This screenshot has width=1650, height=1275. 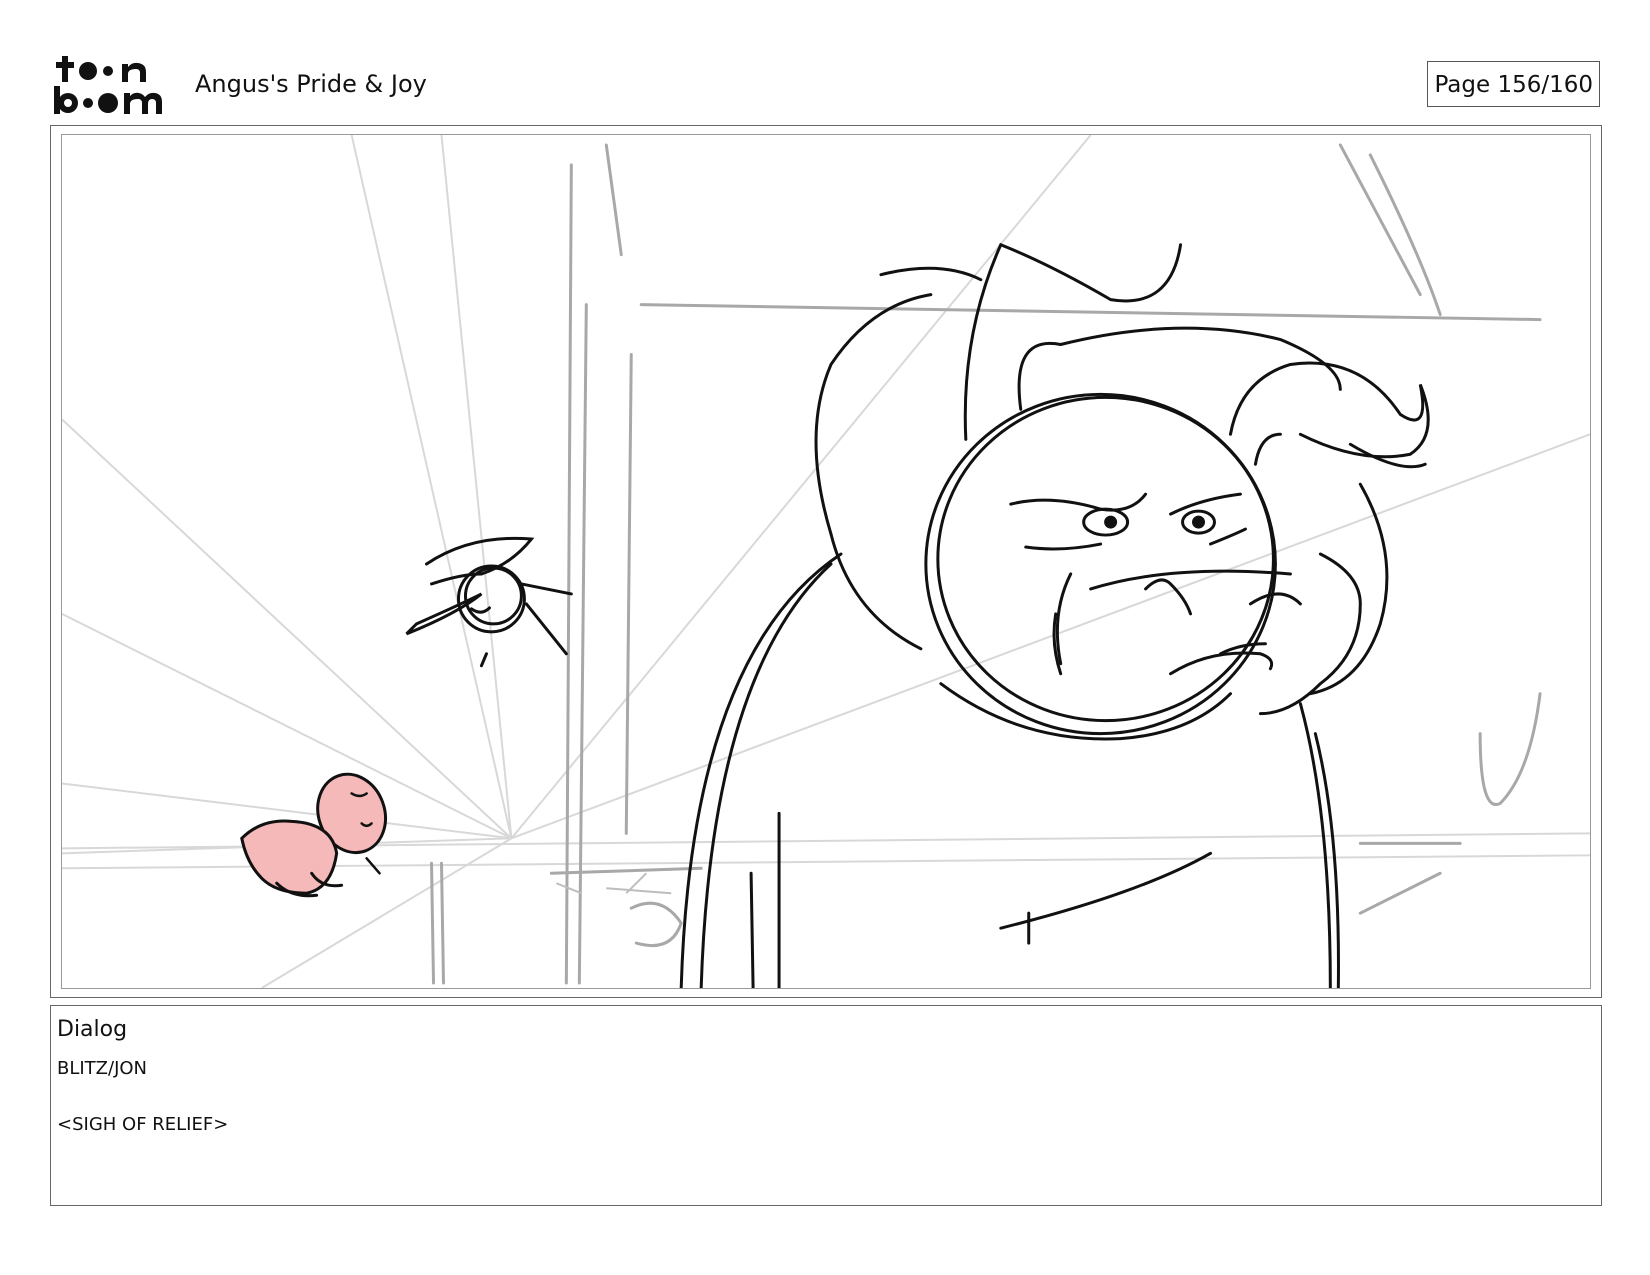 I want to click on dialog-speaker: BLITZ/JON, so click(x=102, y=1068).